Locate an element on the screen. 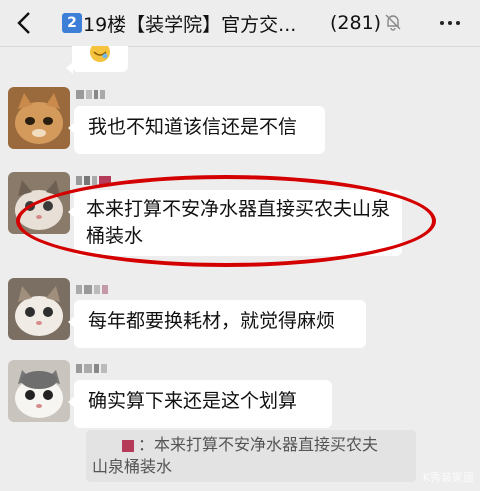 Image resolution: width=480 pixels, height=491 pixels. partial-bubble is located at coordinates (97, 60).